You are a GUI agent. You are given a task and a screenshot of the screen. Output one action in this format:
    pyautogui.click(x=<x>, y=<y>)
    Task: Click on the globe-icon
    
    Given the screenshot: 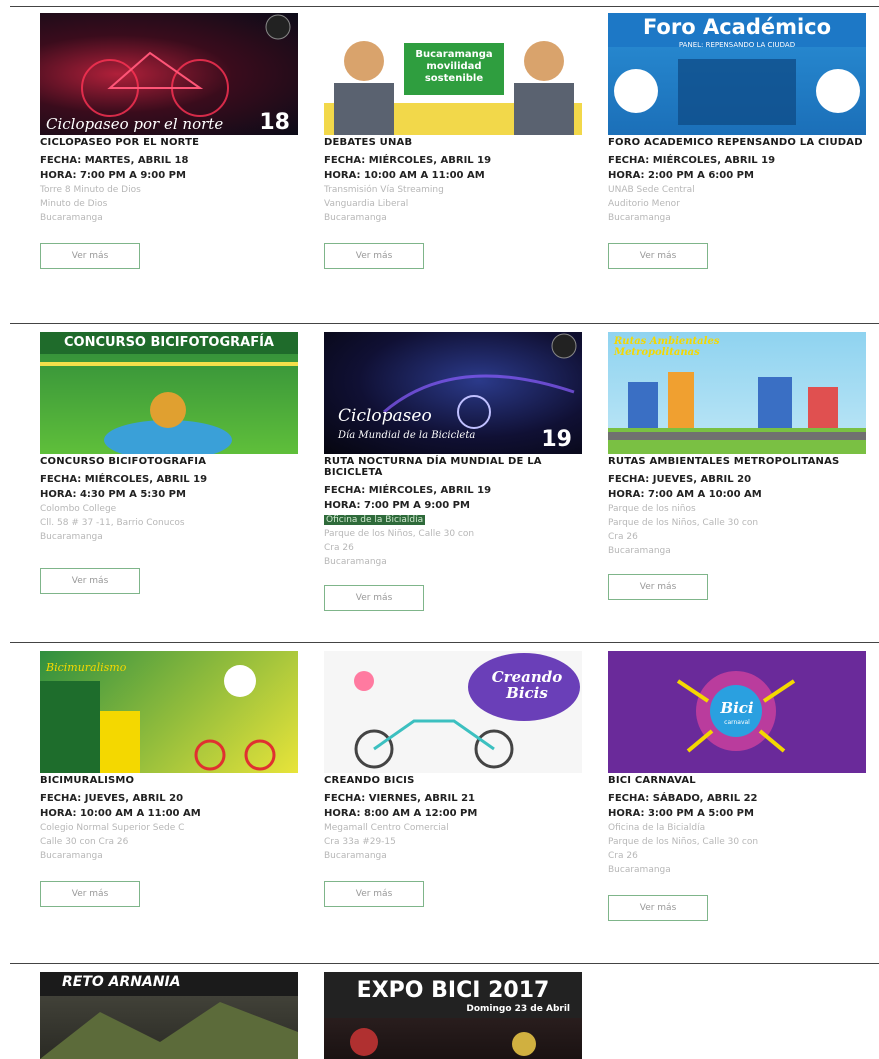 What is the action you would take?
    pyautogui.click(x=169, y=393)
    